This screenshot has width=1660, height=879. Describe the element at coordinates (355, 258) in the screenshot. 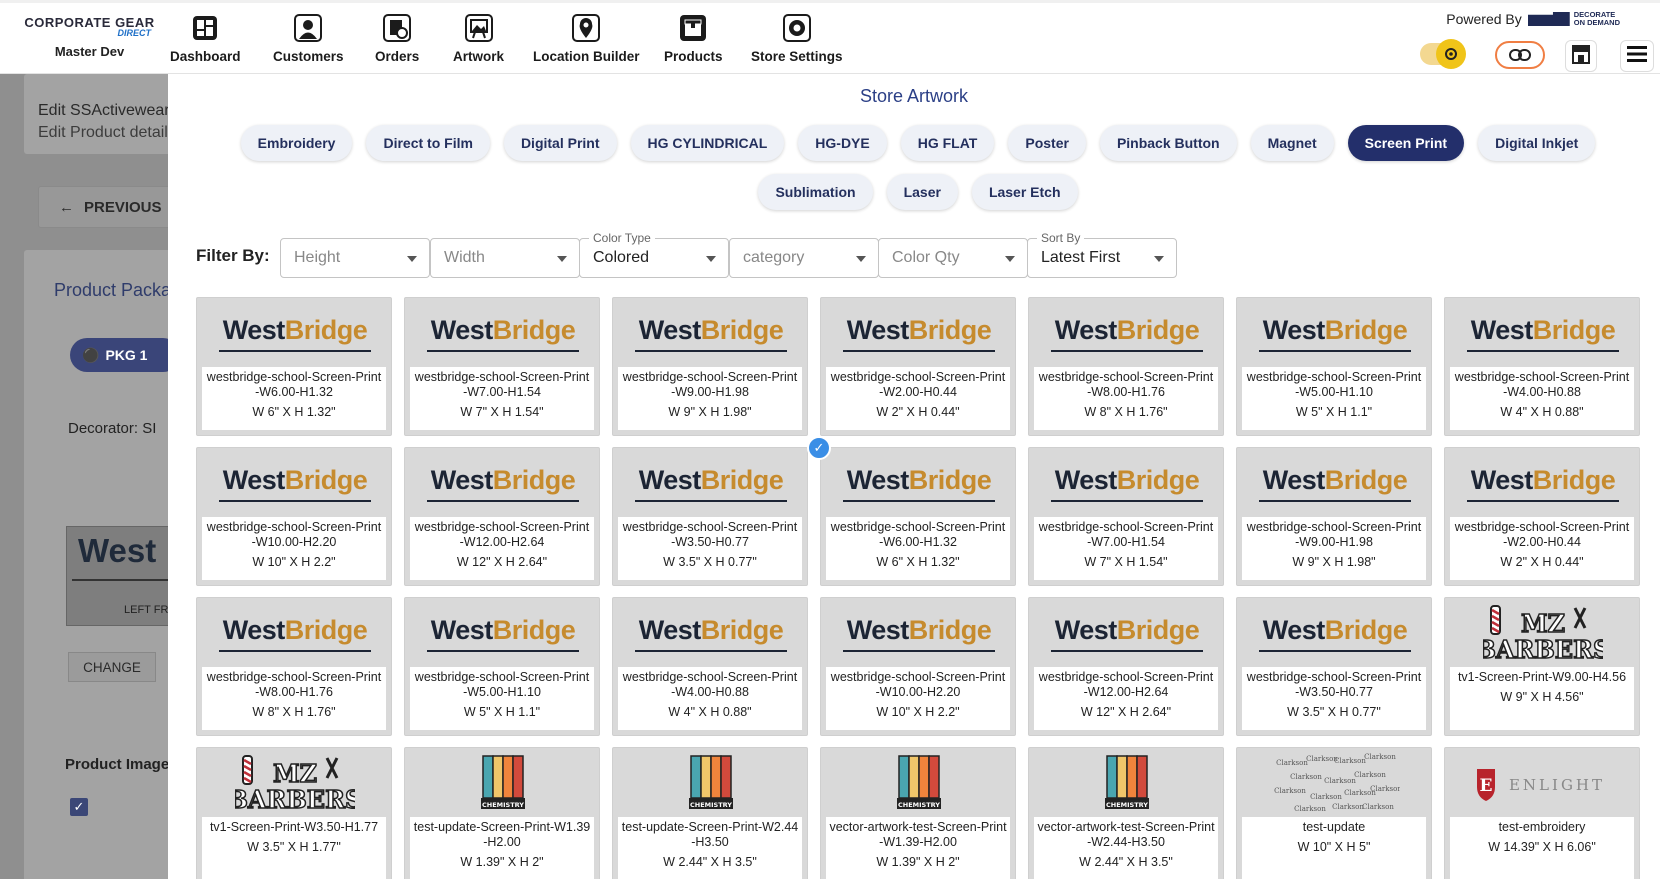

I see `filter-select-height: Height` at that location.